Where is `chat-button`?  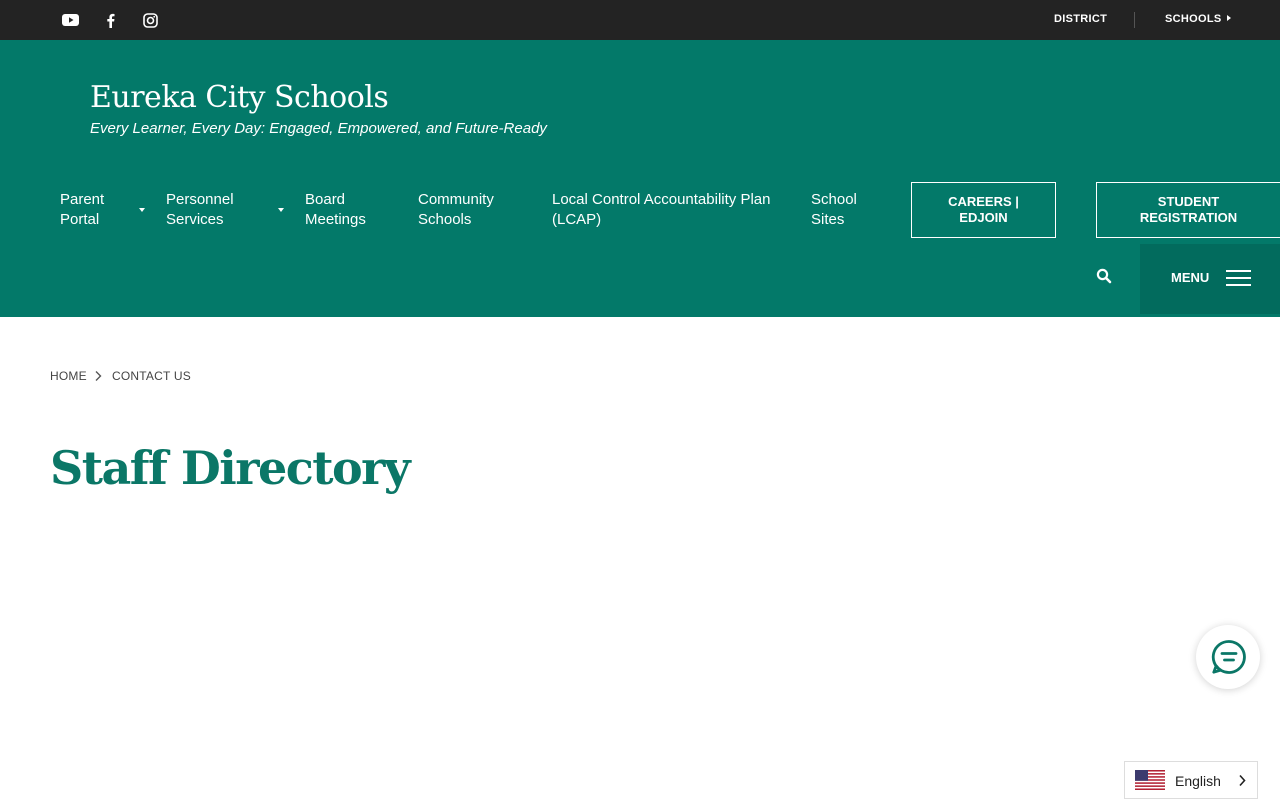
chat-button is located at coordinates (1228, 657).